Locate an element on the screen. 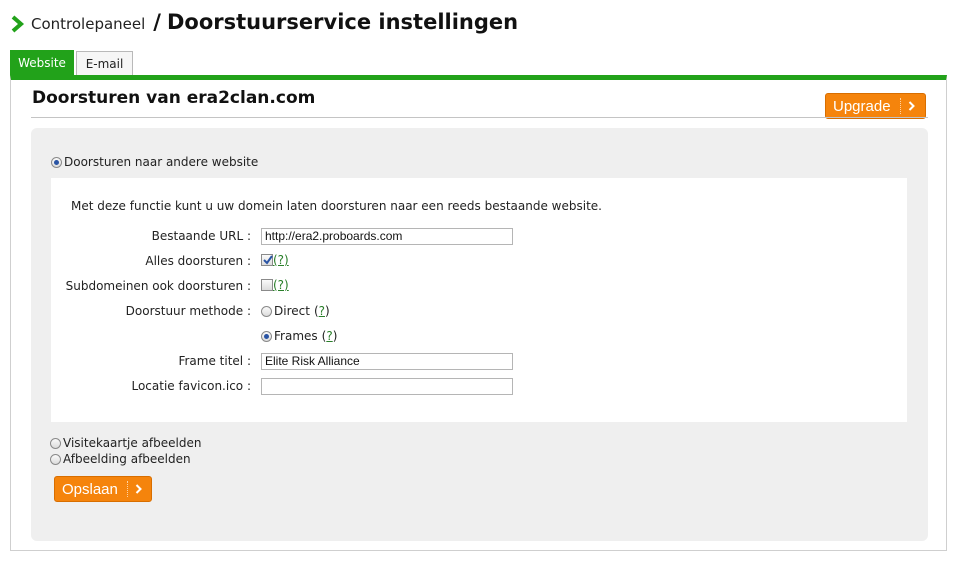 Image resolution: width=954 pixels, height=563 pixels. method-frames-label: Frames is located at coordinates (296, 336).